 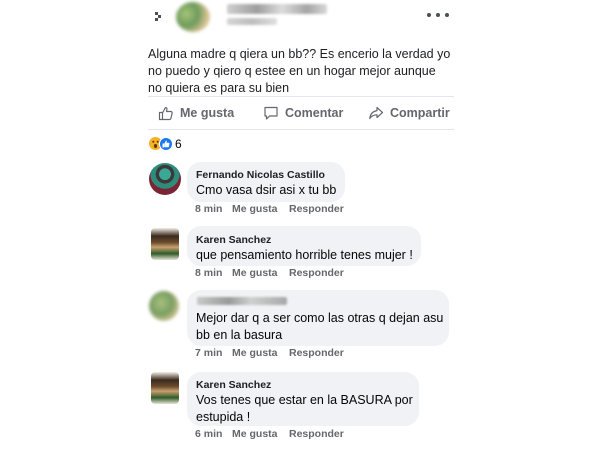 What do you see at coordinates (158, 17) in the screenshot?
I see `back-arrow-icon` at bounding box center [158, 17].